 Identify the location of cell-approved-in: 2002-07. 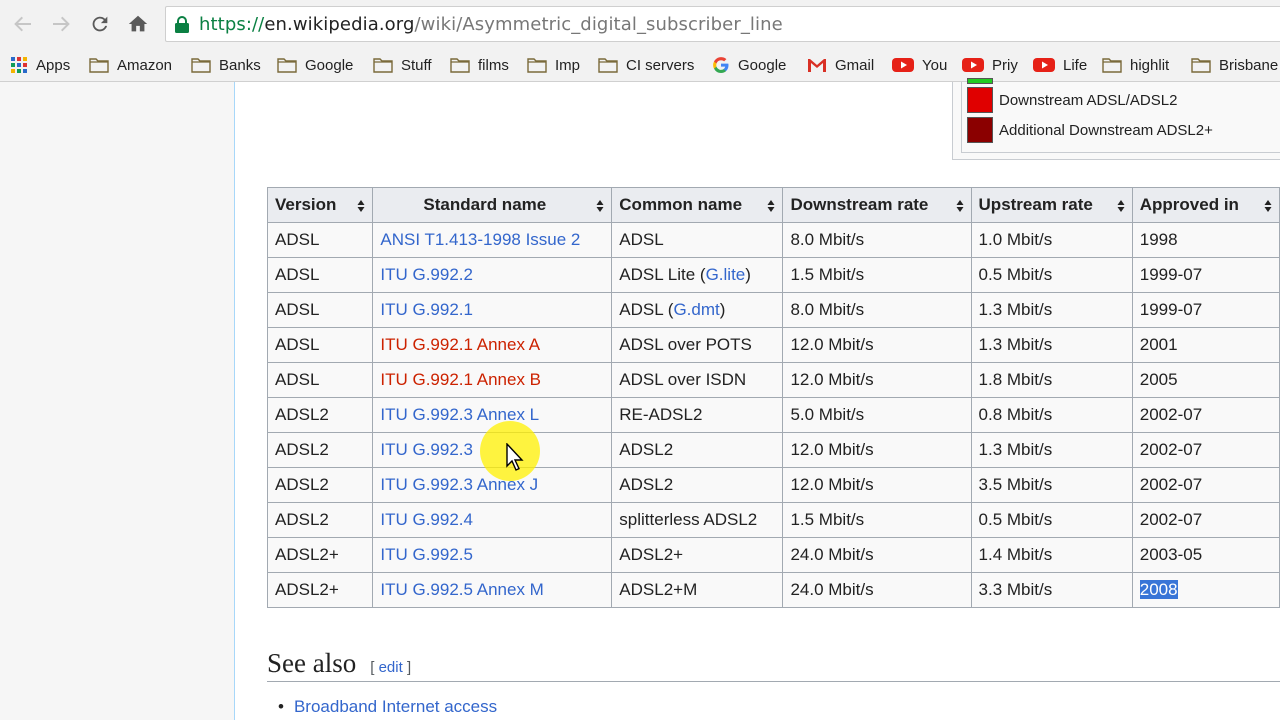
(1205, 450).